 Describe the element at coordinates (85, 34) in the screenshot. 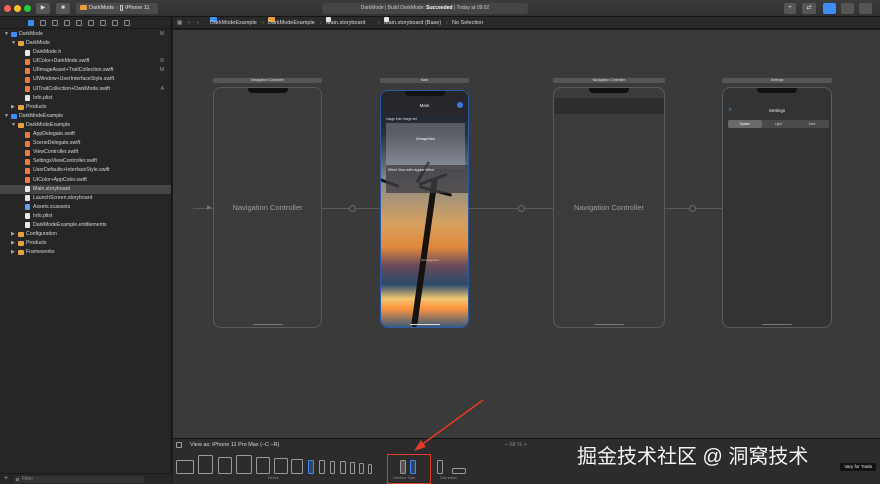

I see `file-tree-row: ▼ DarkMode M` at that location.